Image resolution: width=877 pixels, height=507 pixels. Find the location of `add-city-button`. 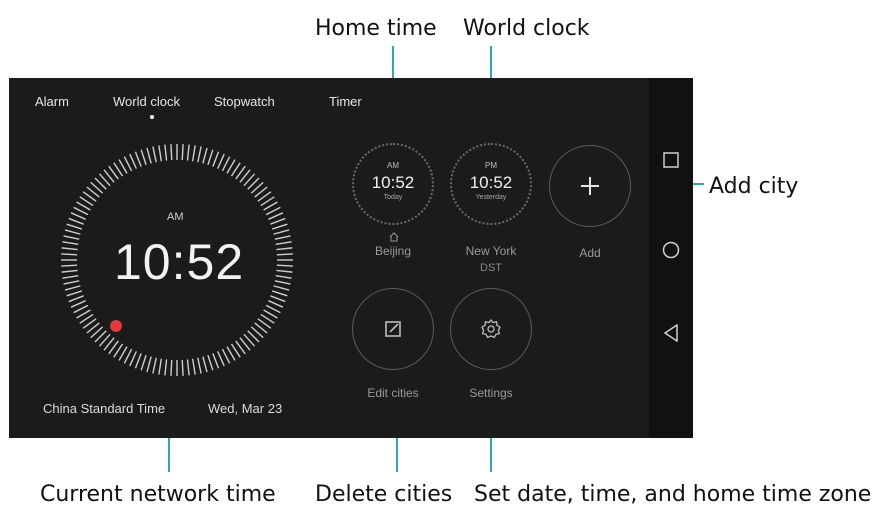

add-city-button is located at coordinates (590, 186).